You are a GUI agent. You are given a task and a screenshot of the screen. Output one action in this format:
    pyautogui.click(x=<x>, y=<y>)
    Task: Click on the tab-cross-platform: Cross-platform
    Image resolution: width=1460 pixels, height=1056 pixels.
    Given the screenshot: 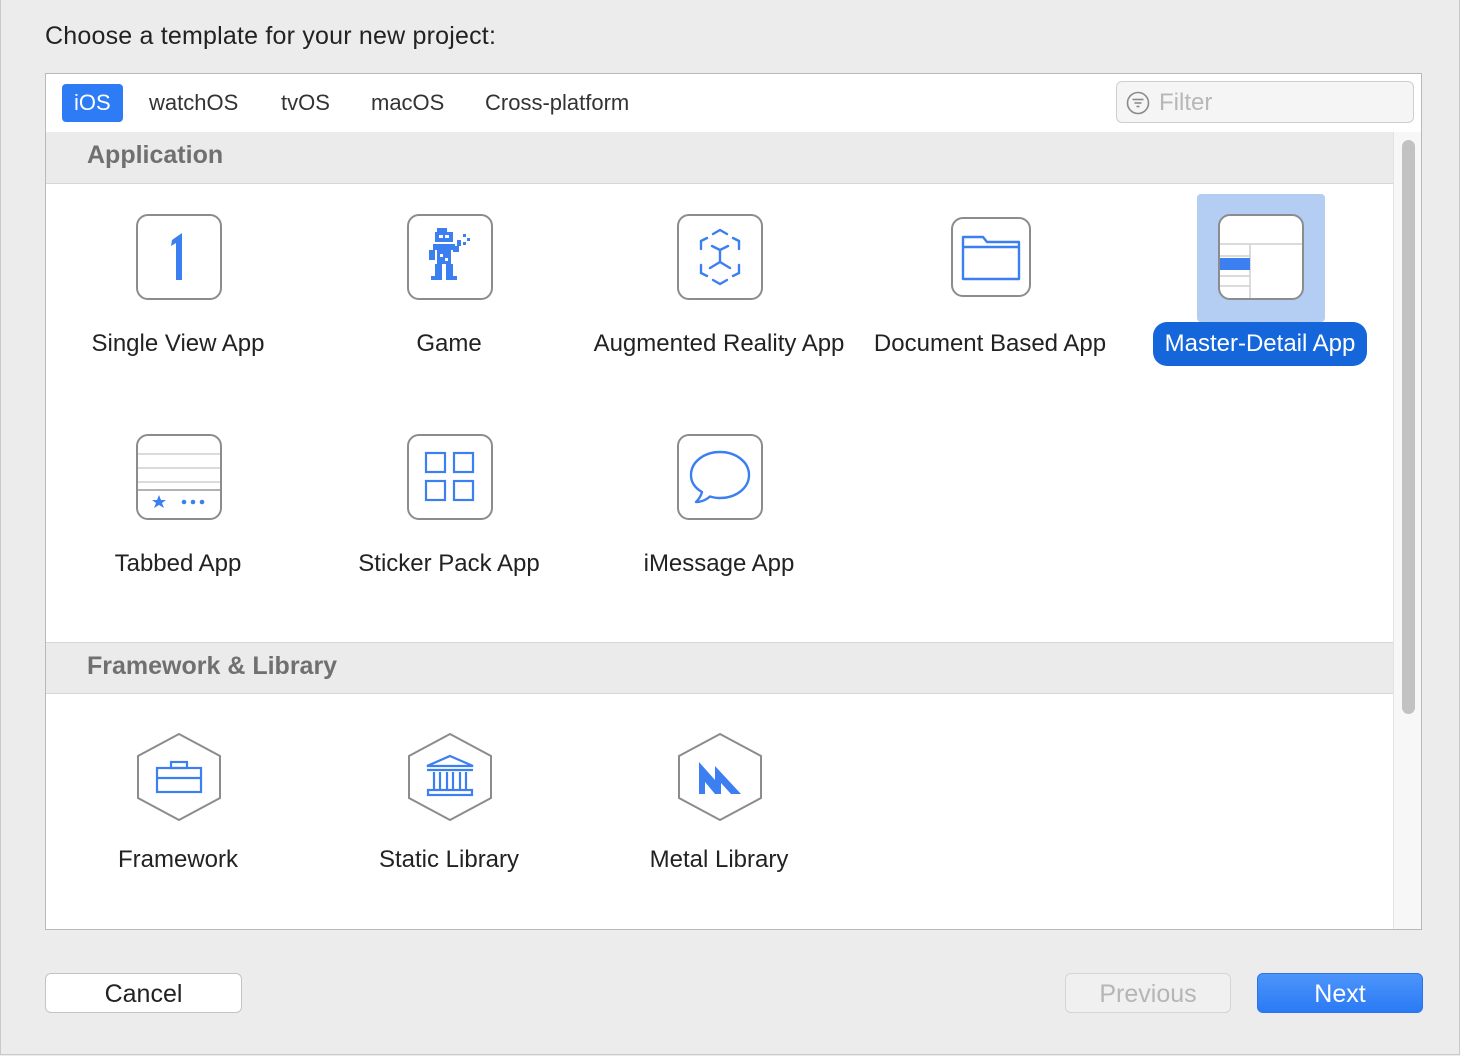 What is the action you would take?
    pyautogui.click(x=557, y=103)
    